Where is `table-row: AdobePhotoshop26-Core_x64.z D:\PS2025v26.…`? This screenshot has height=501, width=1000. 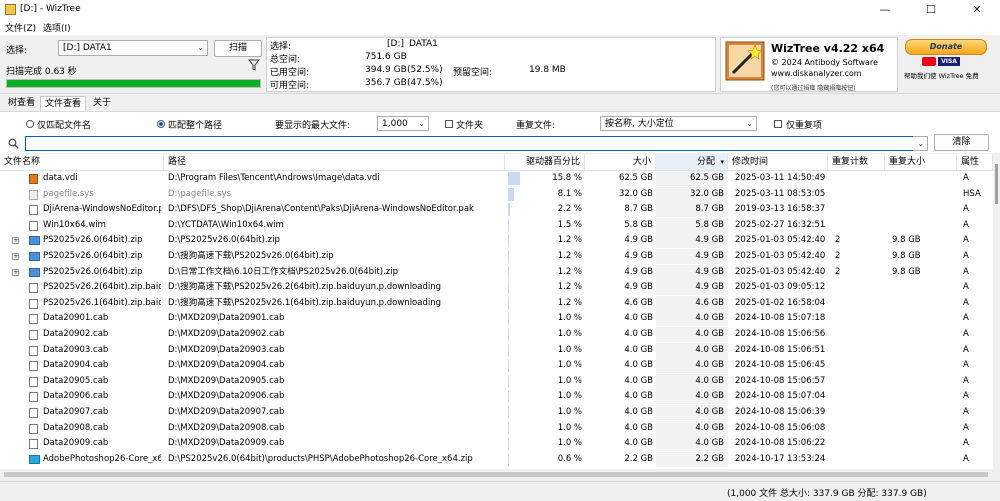 table-row: AdobePhotoshop26-Core_x64.z D:\PS2025v26.… is located at coordinates (496, 459).